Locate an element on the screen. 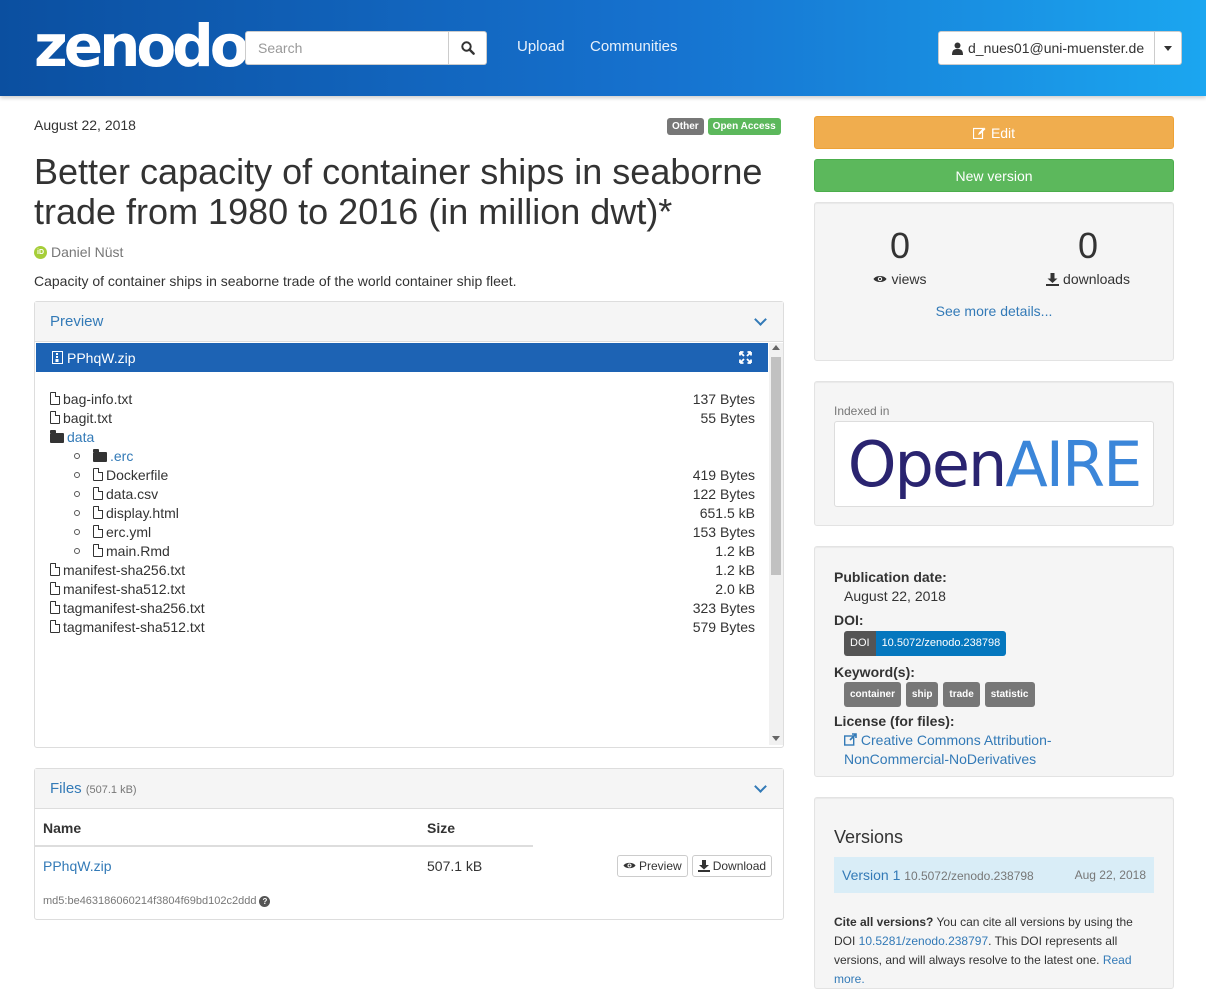 This screenshot has width=1206, height=991. indexed-in-well: Indexed in Open AIRE is located at coordinates (994, 453).